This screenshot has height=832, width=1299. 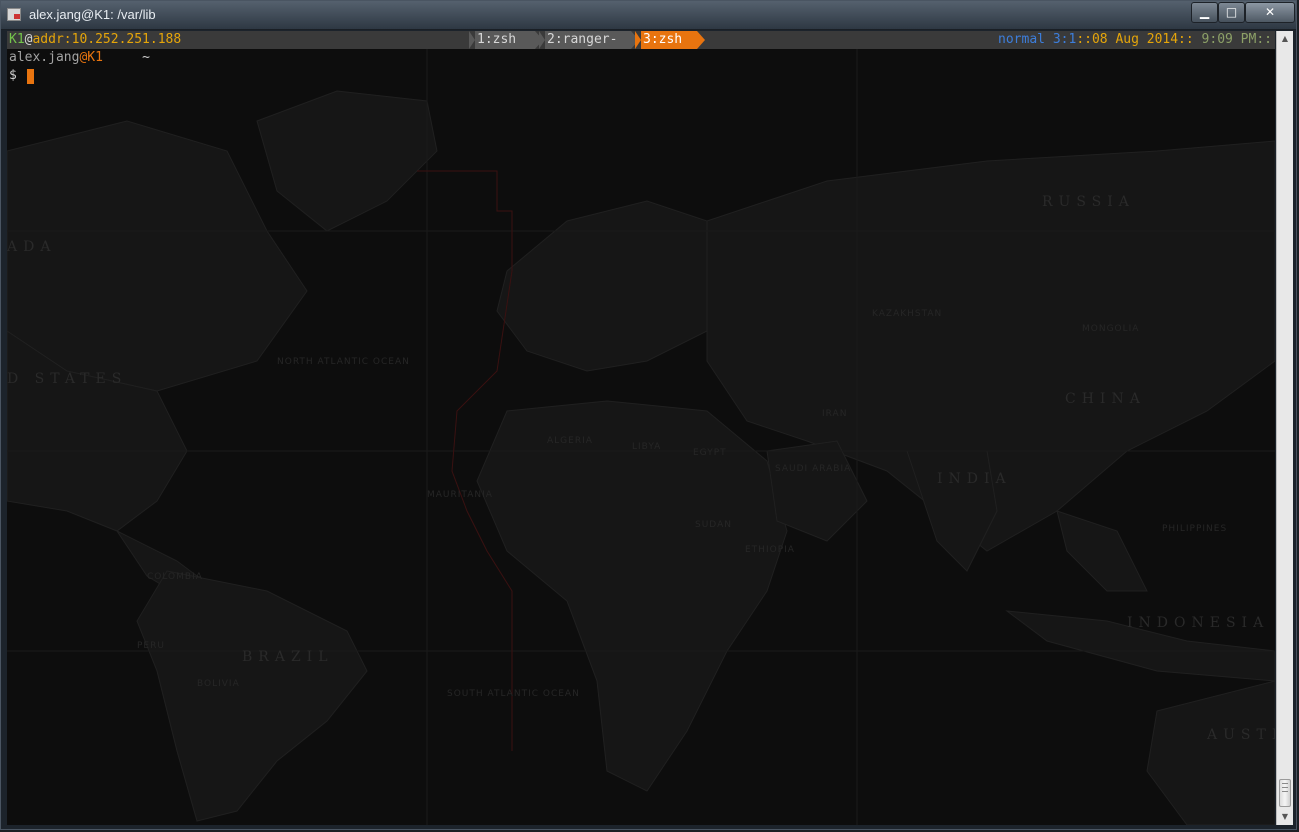 I want to click on vertical-scrollbar: ▲ ▼, so click(x=1284, y=428).